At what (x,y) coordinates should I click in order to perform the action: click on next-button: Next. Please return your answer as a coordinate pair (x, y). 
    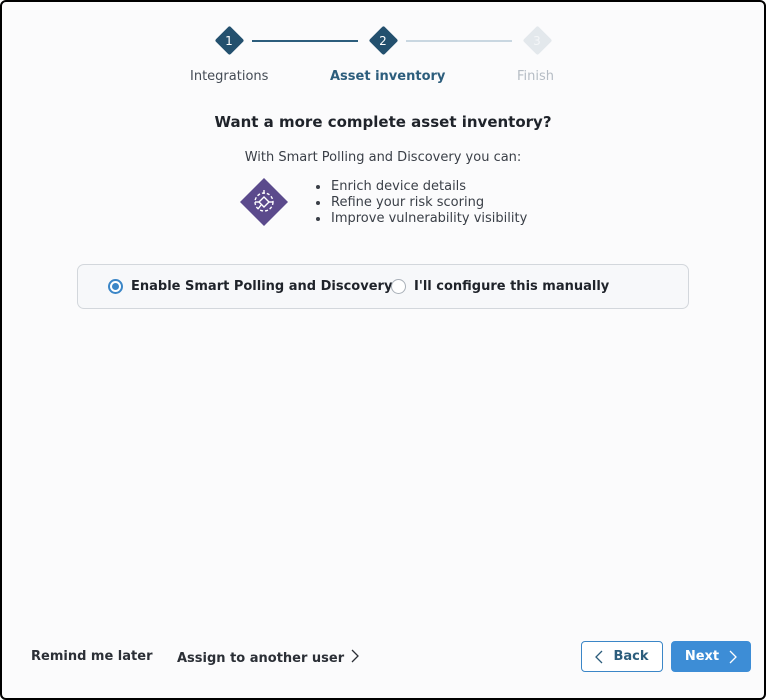
    Looking at the image, I should click on (711, 656).